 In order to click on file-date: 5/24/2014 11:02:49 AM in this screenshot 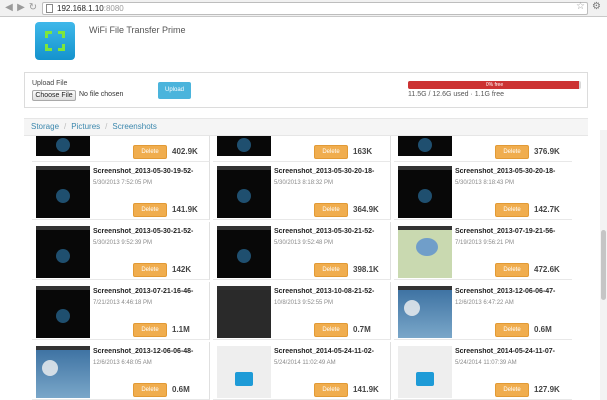, I will do `click(305, 363)`.